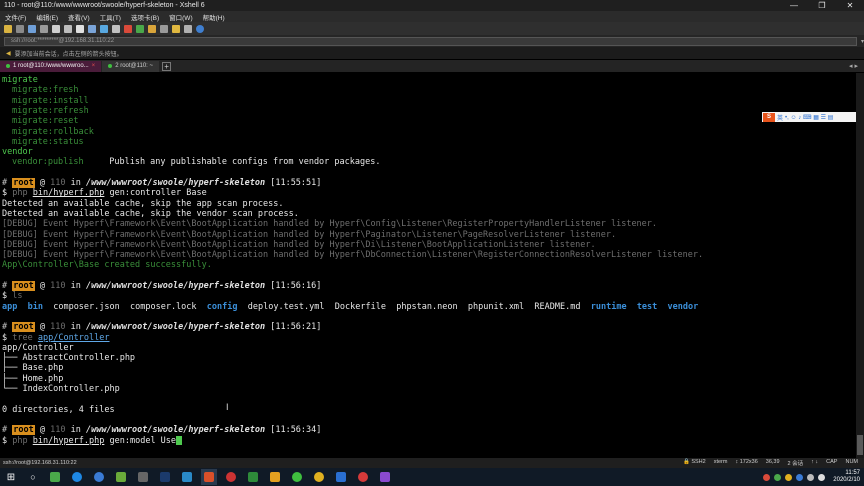 This screenshot has height=486, width=864. What do you see at coordinates (164, 28) in the screenshot?
I see `keyboard-icon` at bounding box center [164, 28].